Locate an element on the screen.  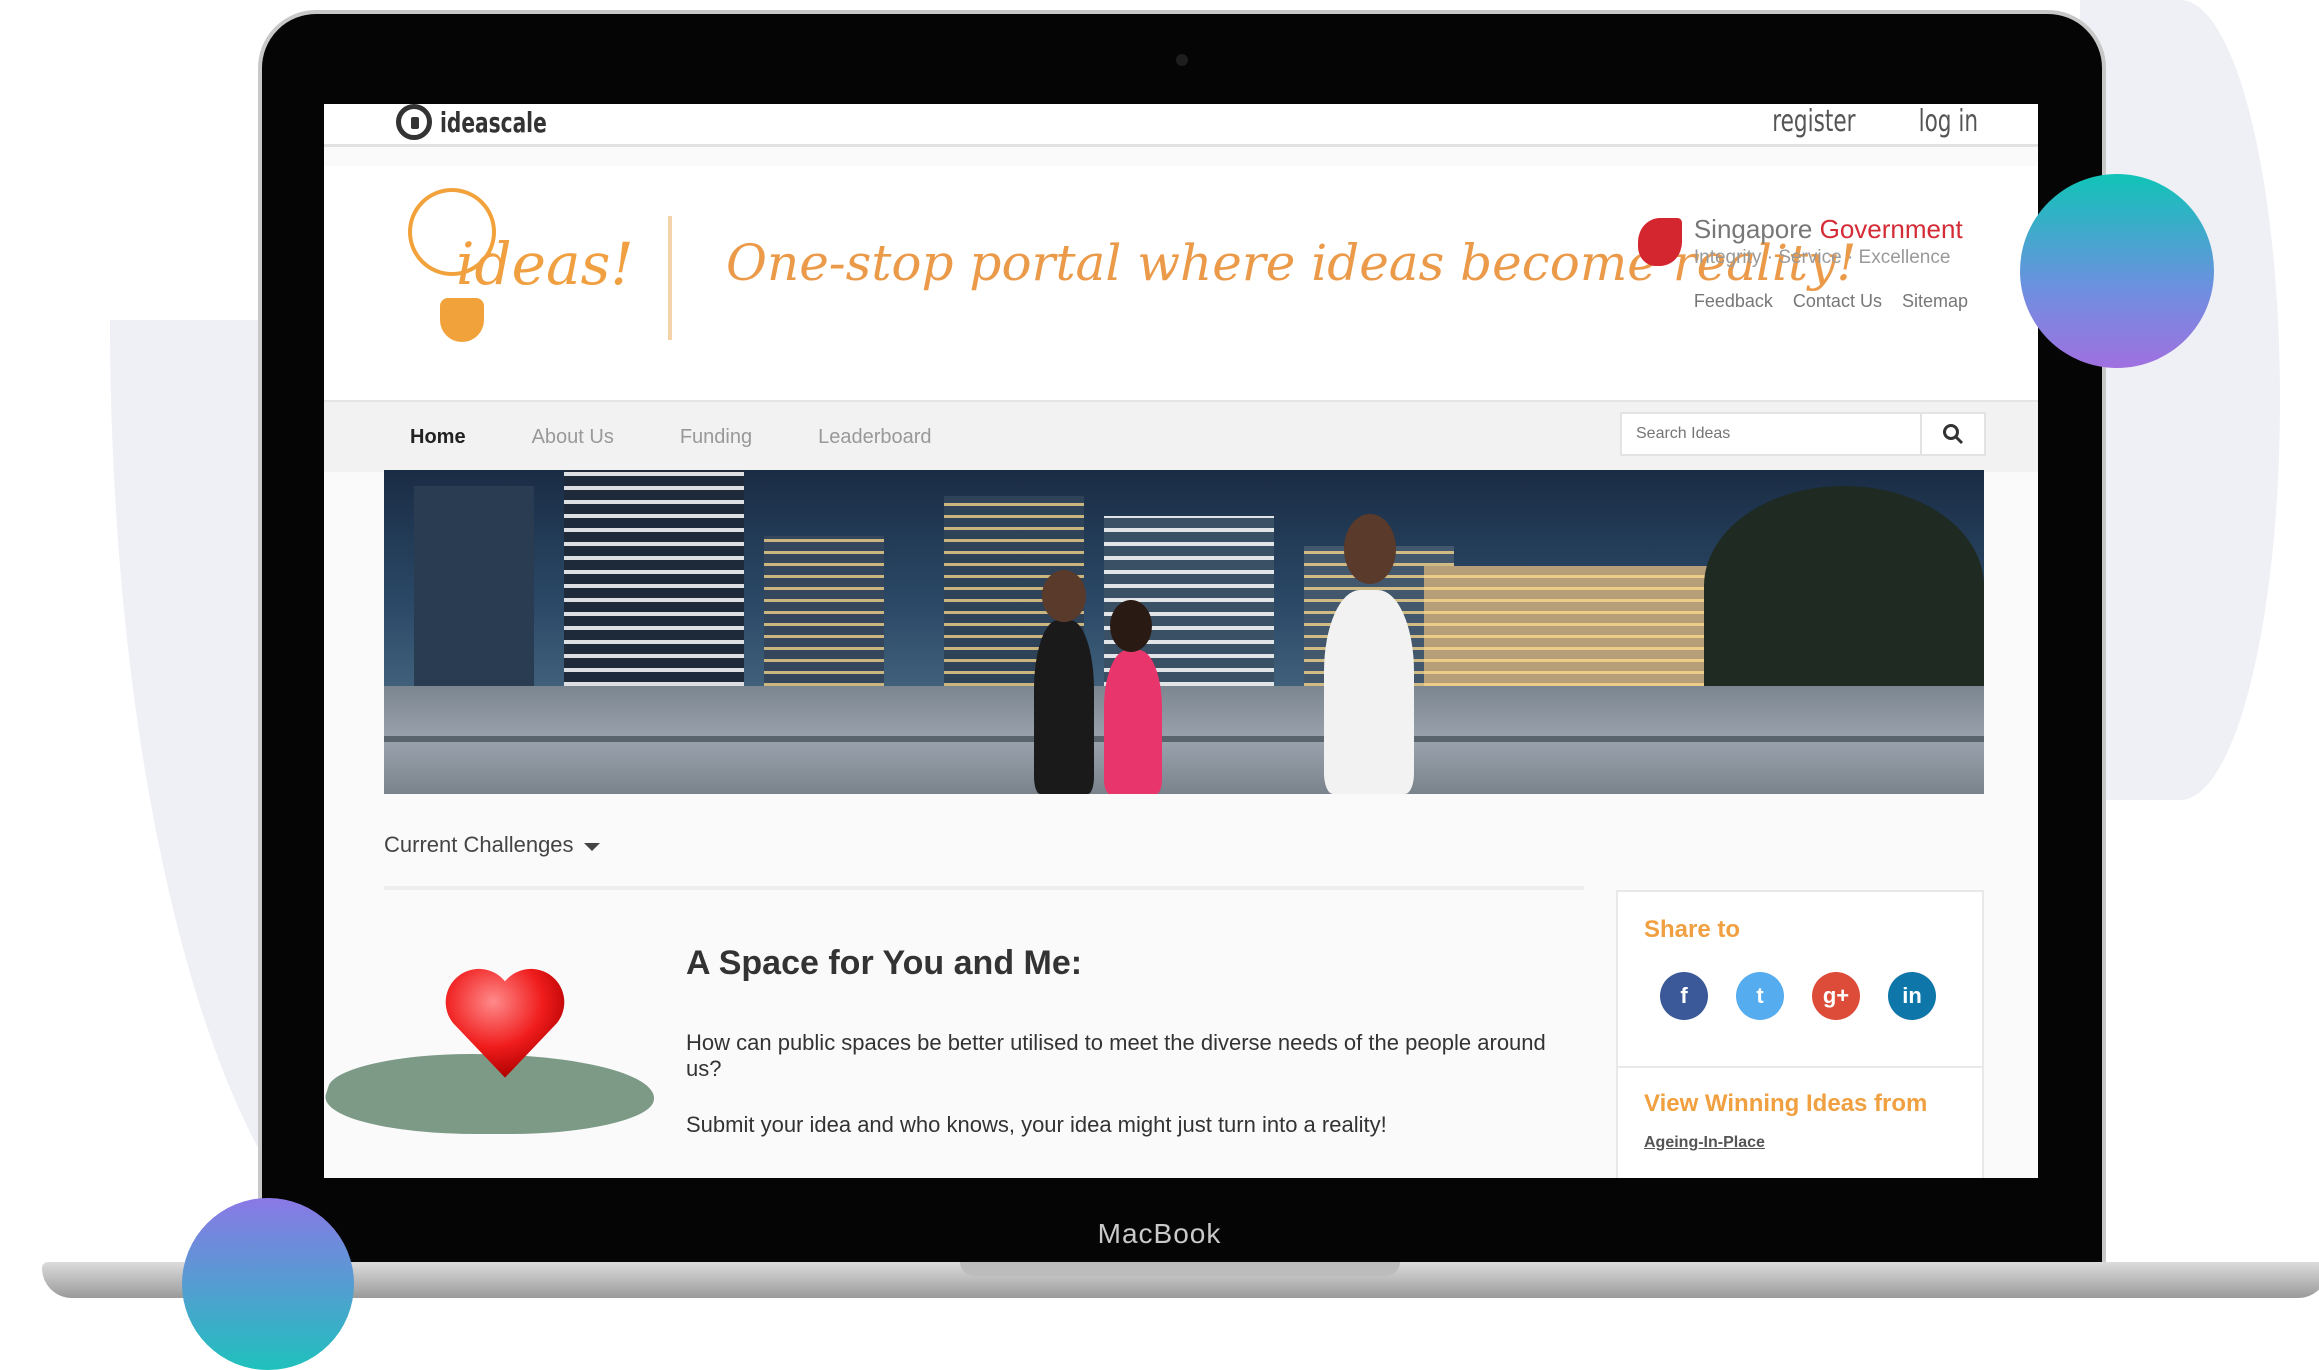
current-challenges-dropdown: Current Challenges is located at coordinates (492, 845).